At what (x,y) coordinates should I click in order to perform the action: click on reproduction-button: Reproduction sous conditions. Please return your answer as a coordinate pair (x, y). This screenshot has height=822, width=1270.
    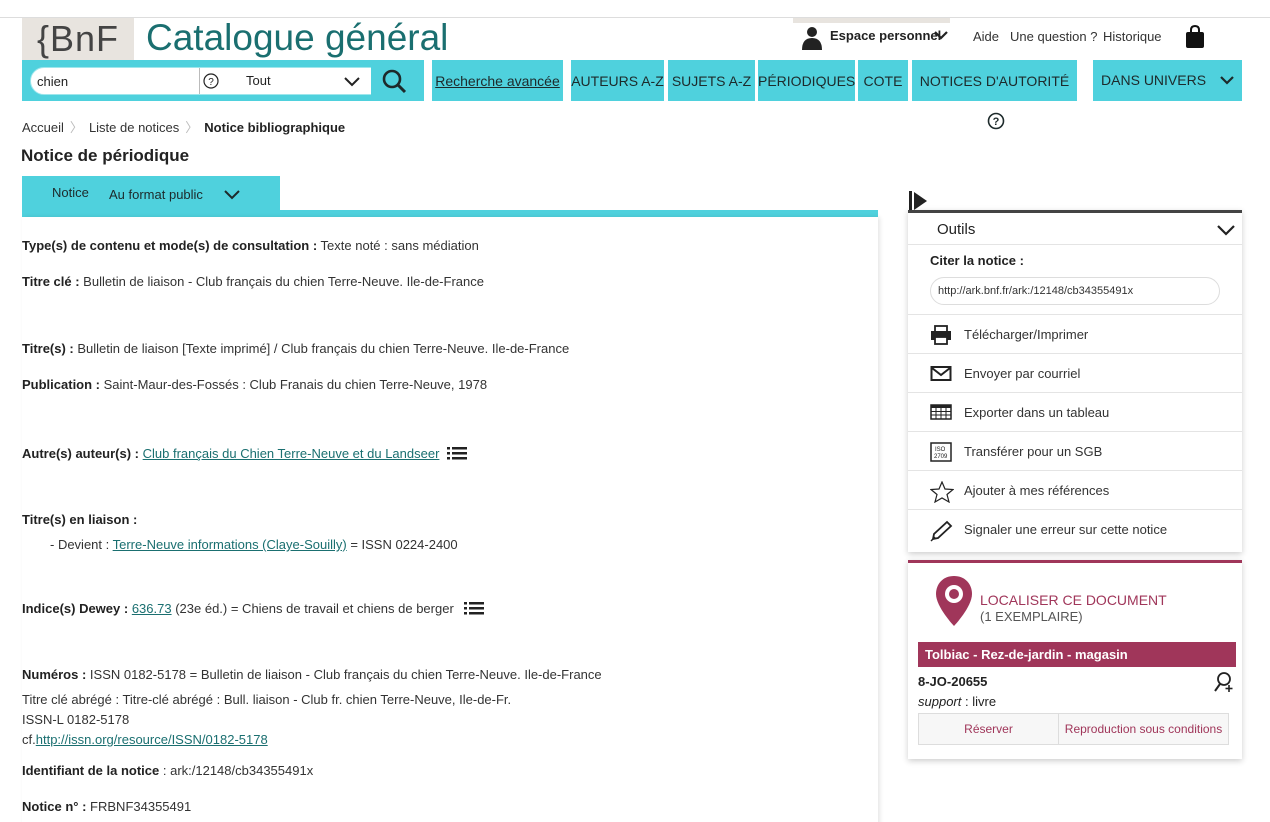
    Looking at the image, I should click on (1143, 729).